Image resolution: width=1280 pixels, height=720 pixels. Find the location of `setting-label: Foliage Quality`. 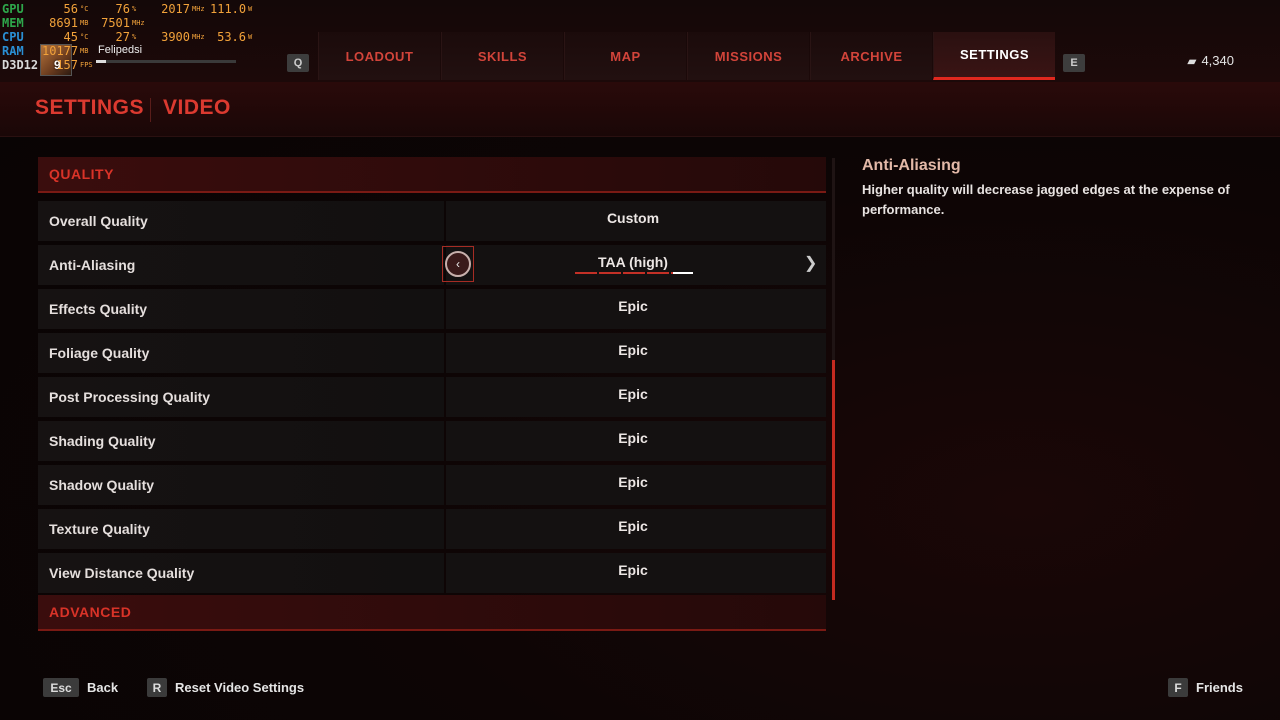

setting-label: Foliage Quality is located at coordinates (241, 353).